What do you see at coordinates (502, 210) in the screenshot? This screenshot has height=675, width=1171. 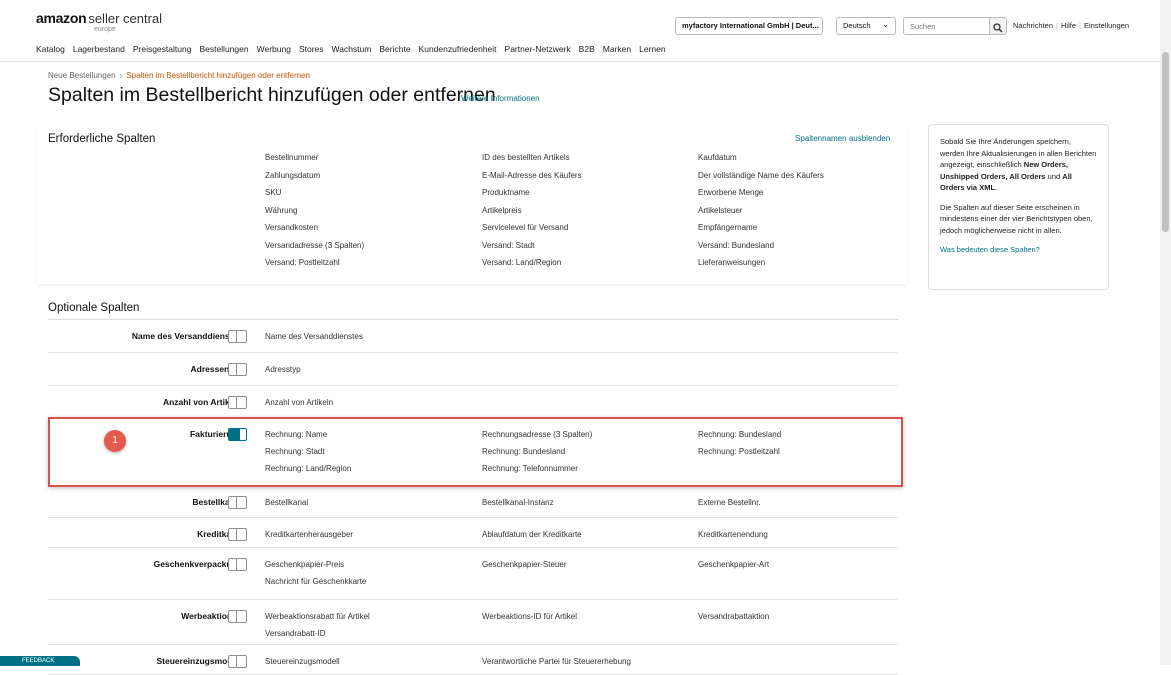 I see `required-column-name: Artikelpreis` at bounding box center [502, 210].